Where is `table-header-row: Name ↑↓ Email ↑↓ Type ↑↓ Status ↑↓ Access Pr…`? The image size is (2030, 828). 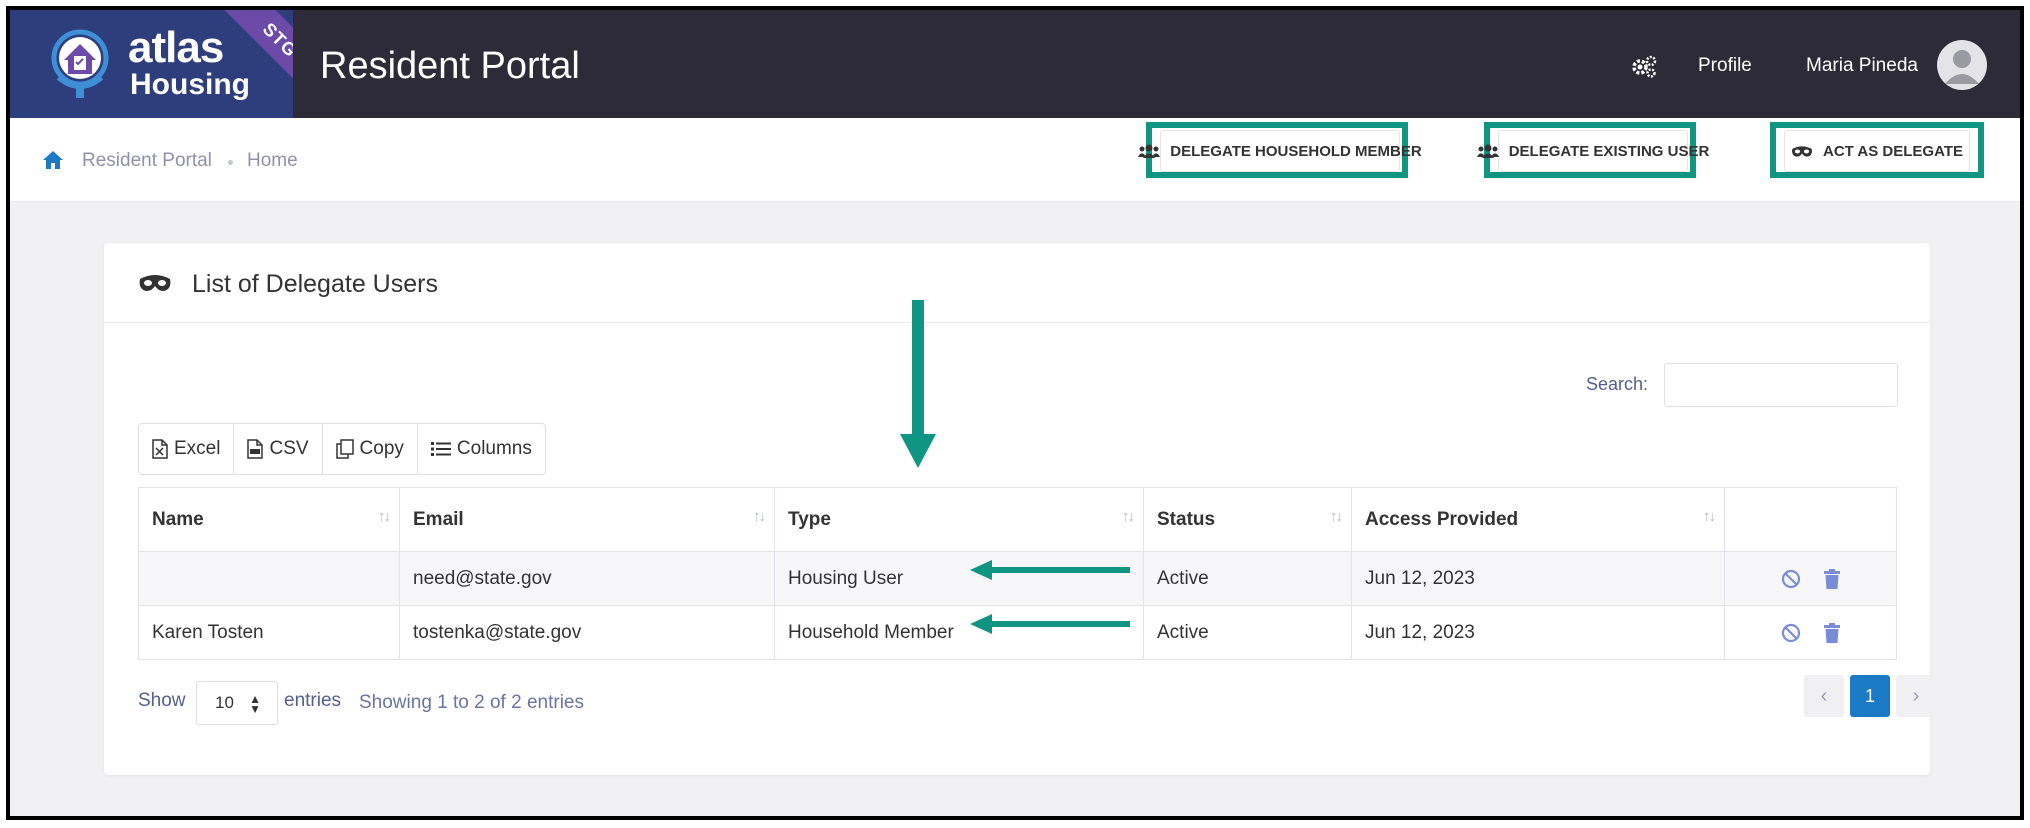 table-header-row: Name ↑↓ Email ↑↓ Type ↑↓ Status ↑↓ Access Pr… is located at coordinates (1017, 519).